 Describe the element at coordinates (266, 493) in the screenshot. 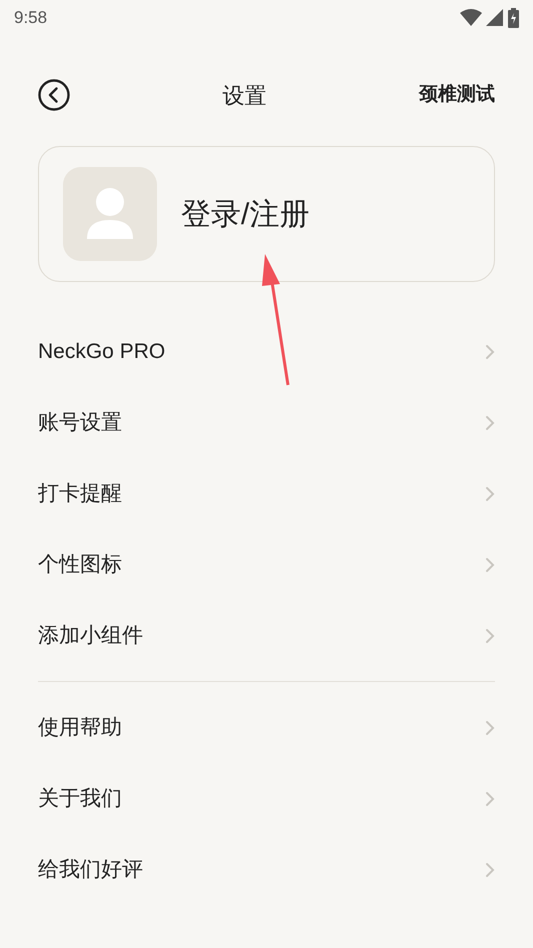

I see `menu-item: 打卡提醒` at that location.